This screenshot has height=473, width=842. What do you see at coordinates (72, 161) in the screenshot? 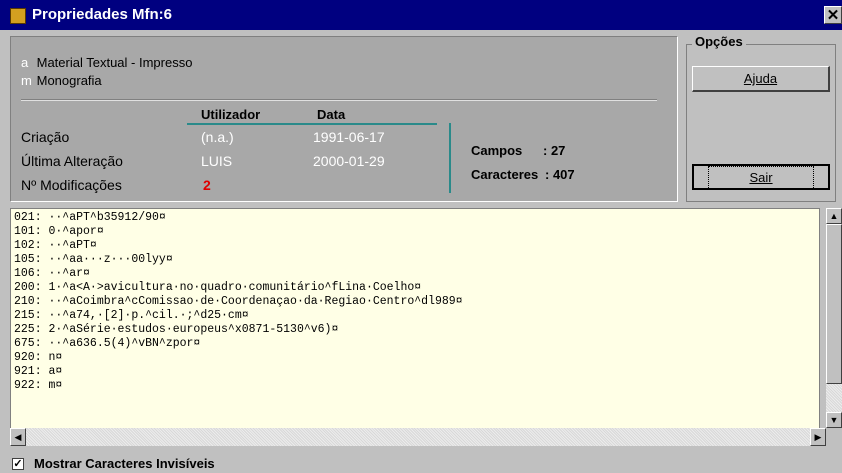
I see `last-change-label: Última Alteração` at bounding box center [72, 161].